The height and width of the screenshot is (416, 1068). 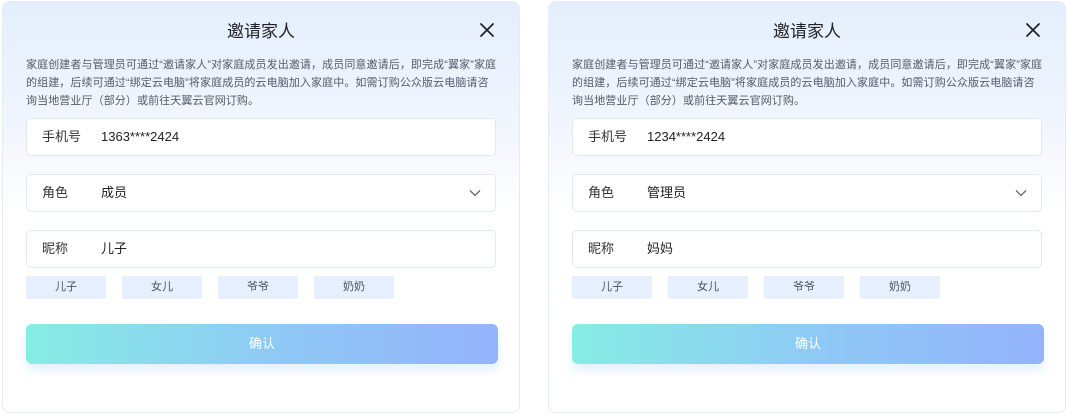 What do you see at coordinates (114, 249) in the screenshot?
I see `nickname-value: 儿子` at bounding box center [114, 249].